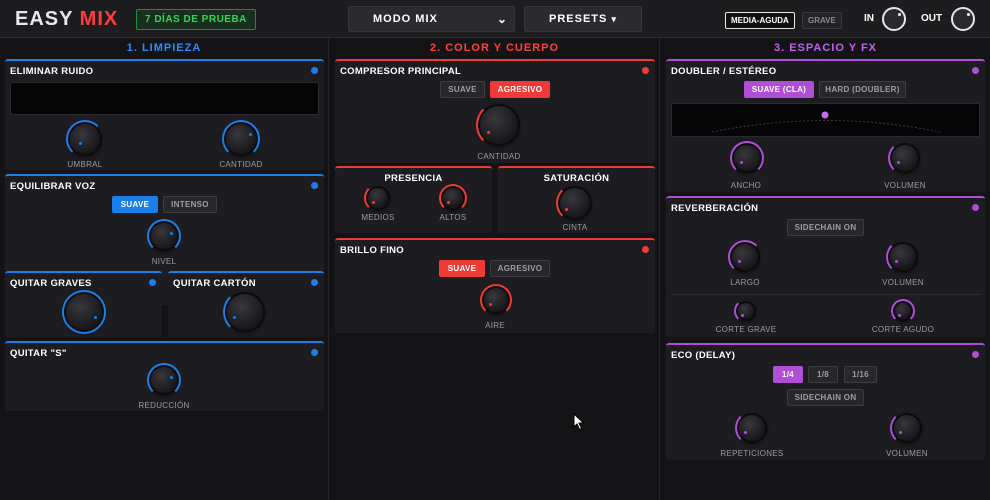  What do you see at coordinates (164, 98) in the screenshot?
I see `noise-display` at bounding box center [164, 98].